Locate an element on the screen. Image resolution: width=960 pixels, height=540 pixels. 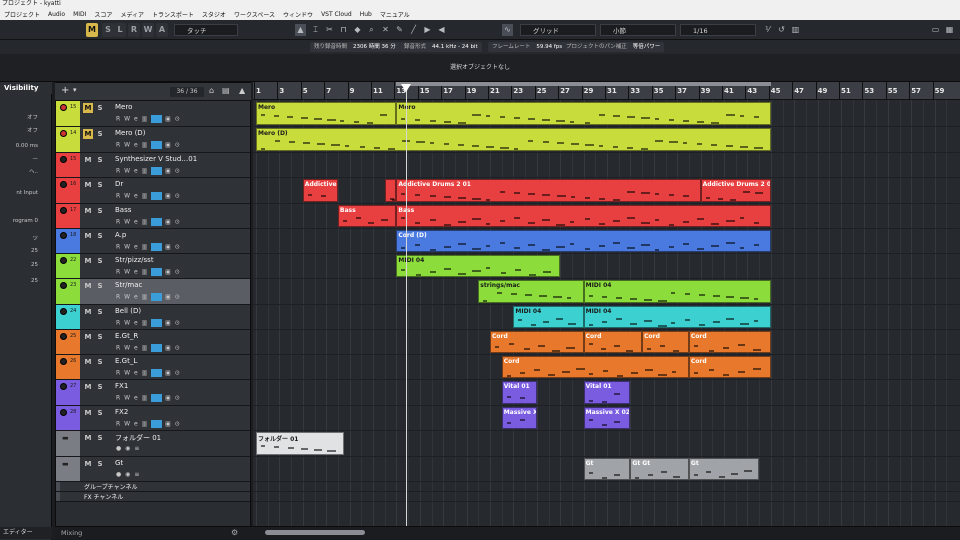
track-name: A.p is located at coordinates (120, 235).